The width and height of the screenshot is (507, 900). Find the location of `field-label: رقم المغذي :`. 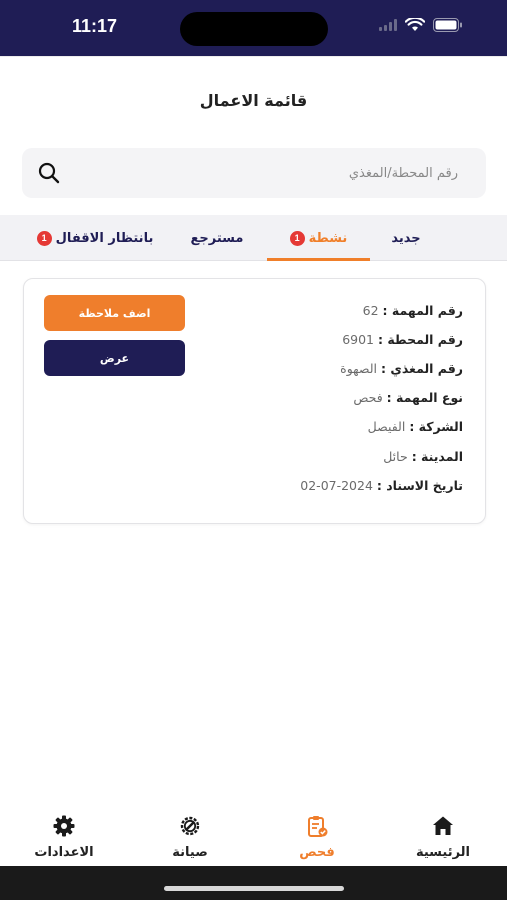

field-label: رقم المغذي : is located at coordinates (422, 368).